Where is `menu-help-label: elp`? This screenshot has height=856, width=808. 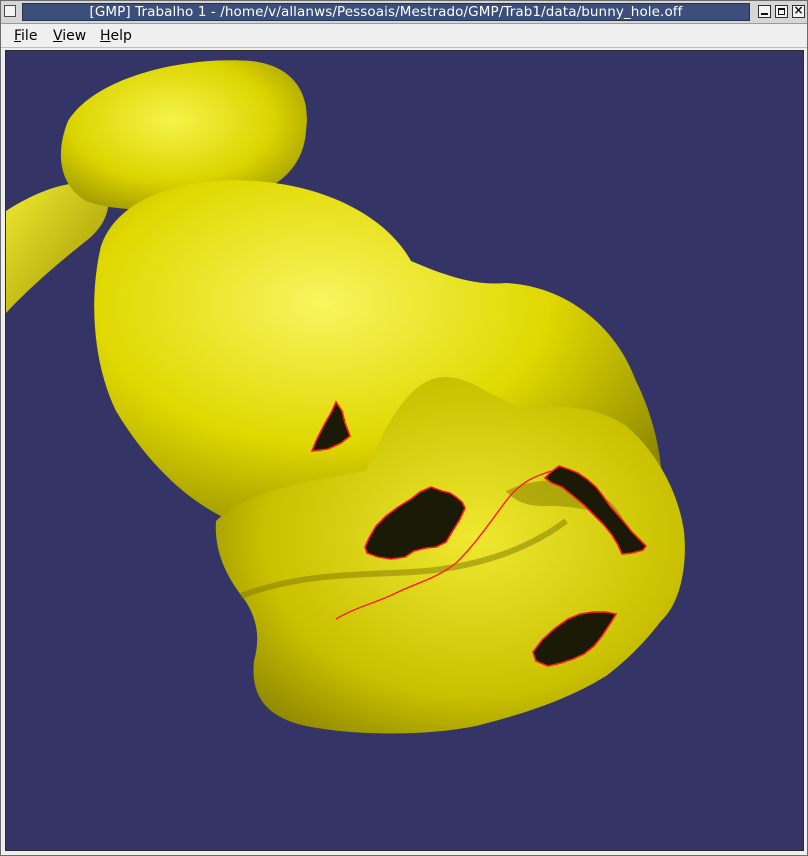 menu-help-label: elp is located at coordinates (121, 36).